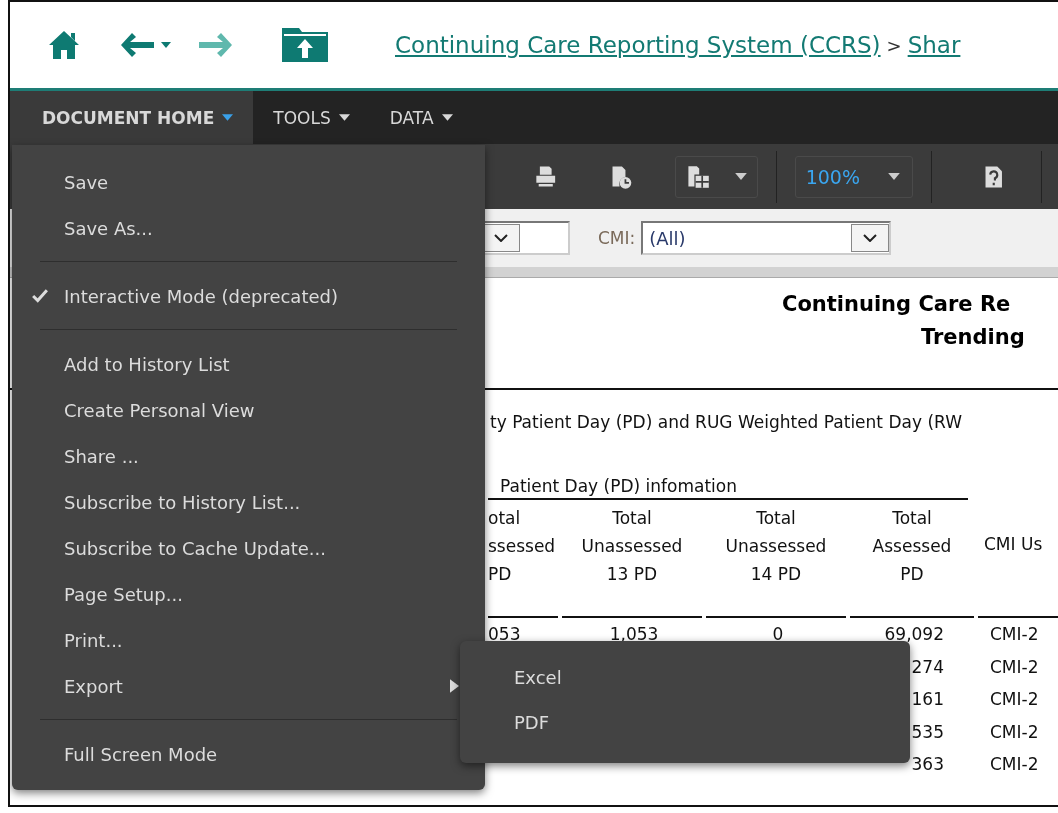 The width and height of the screenshot is (1058, 813). Describe the element at coordinates (311, 117) in the screenshot. I see `menu-tab: TOOLS` at that location.